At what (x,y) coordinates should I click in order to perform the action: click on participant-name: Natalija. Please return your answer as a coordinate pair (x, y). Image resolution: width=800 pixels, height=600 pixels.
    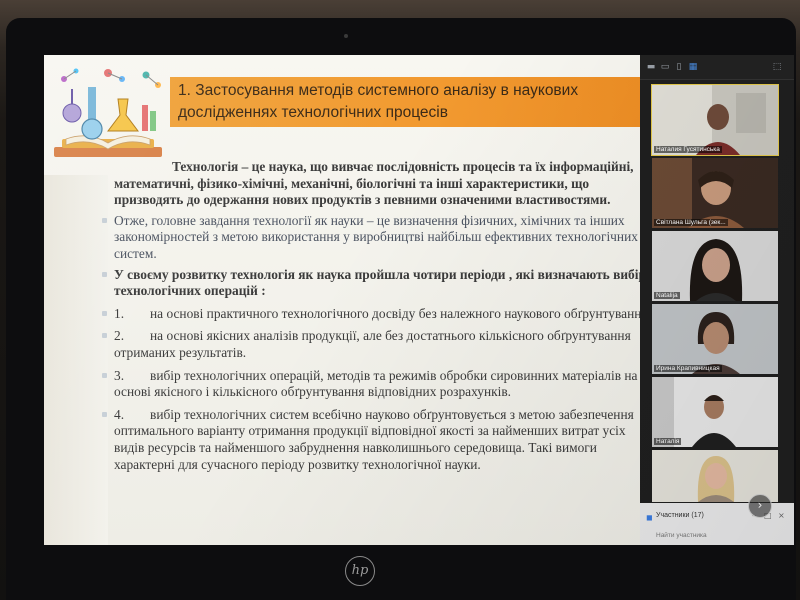
    Looking at the image, I should click on (667, 295).